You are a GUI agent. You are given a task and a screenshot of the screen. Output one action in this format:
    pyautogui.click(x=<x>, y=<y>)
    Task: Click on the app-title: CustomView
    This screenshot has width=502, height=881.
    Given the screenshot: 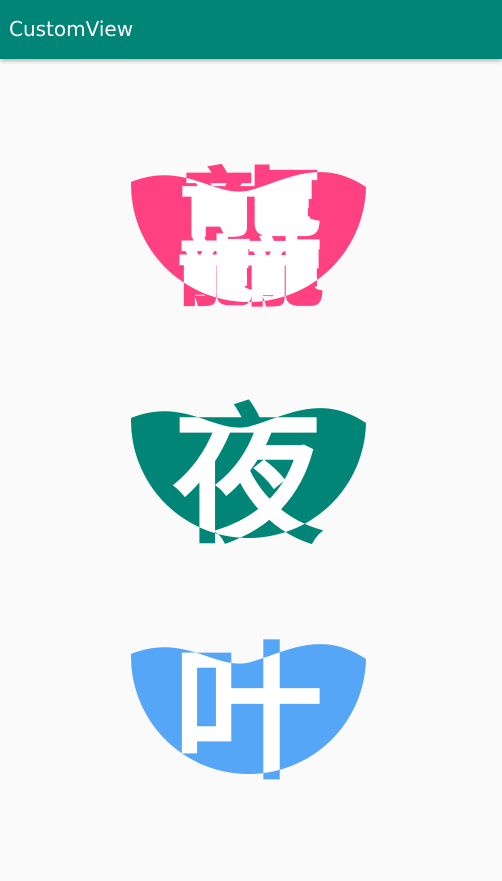 What is the action you would take?
    pyautogui.click(x=71, y=29)
    